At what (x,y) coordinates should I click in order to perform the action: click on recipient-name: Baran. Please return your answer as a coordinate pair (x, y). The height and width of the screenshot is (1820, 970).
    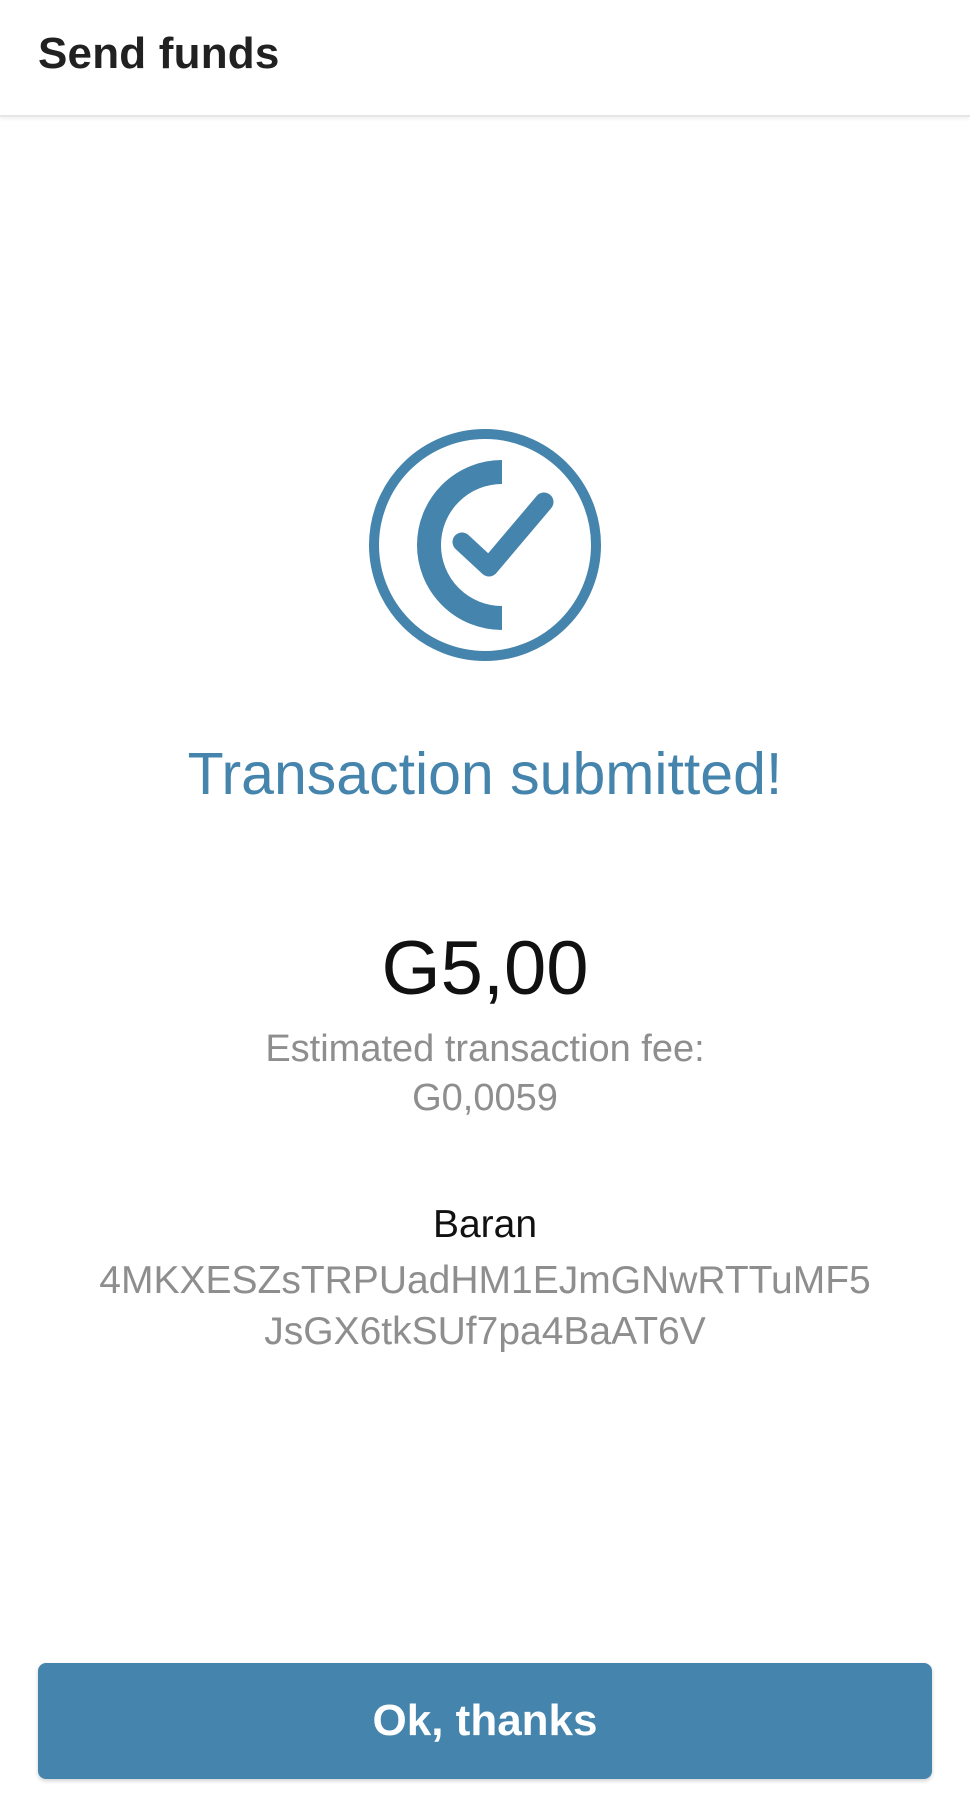
    Looking at the image, I should click on (485, 1224).